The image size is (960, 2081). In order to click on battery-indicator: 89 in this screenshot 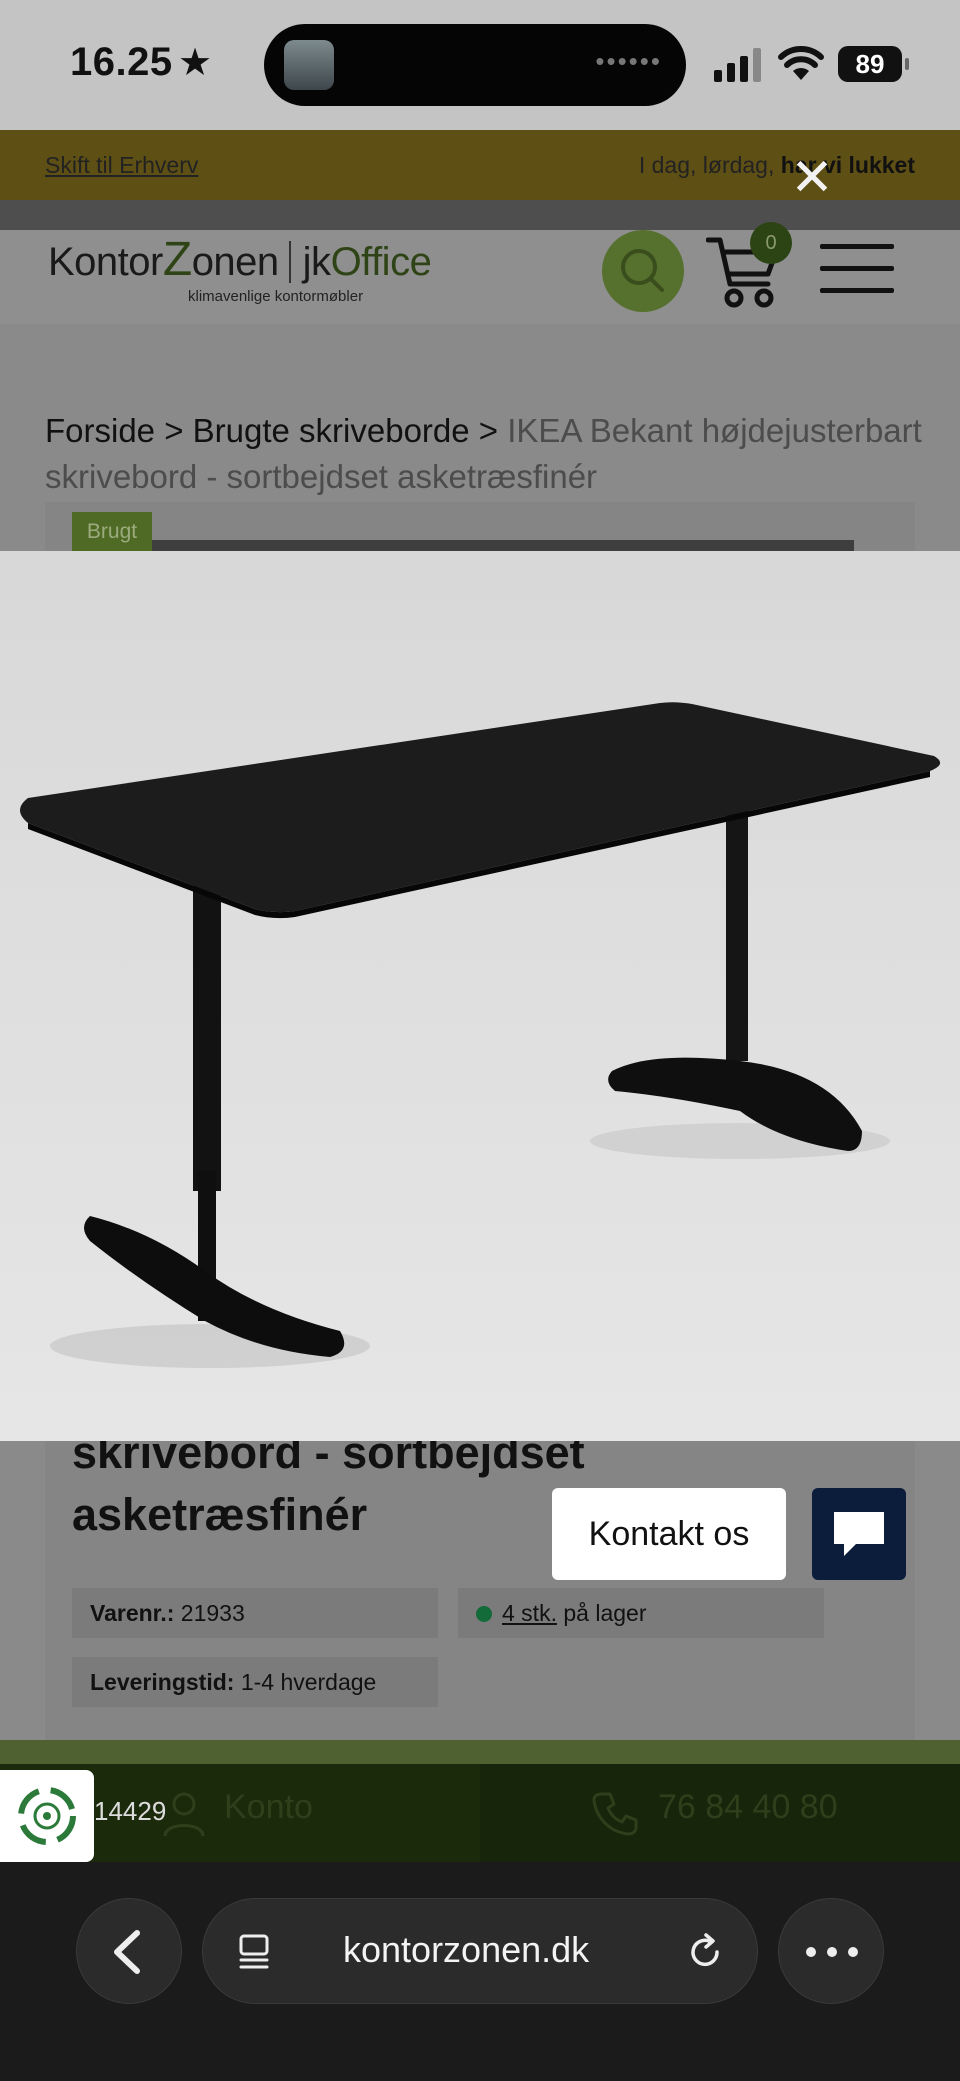, I will do `click(873, 64)`.